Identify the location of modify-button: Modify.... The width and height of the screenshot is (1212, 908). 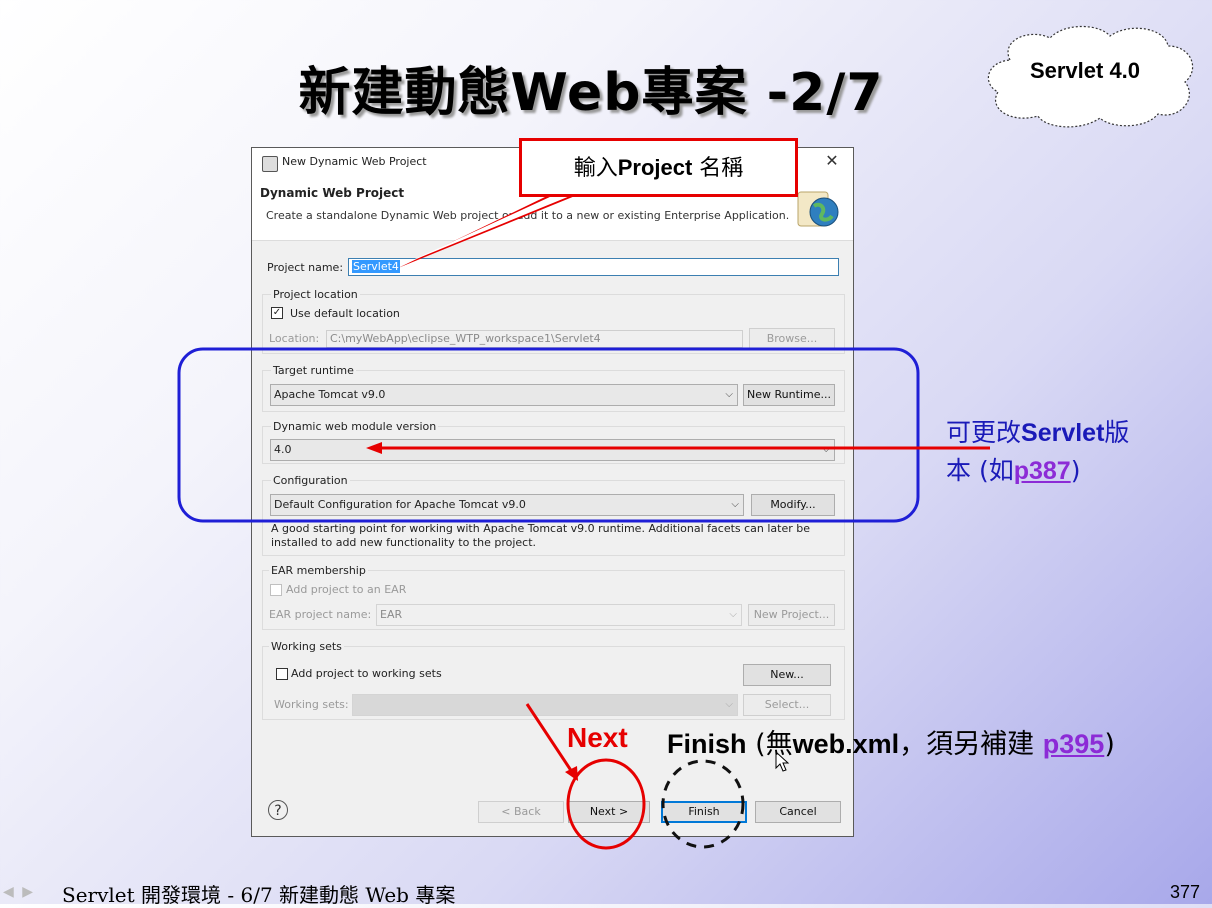
(793, 505).